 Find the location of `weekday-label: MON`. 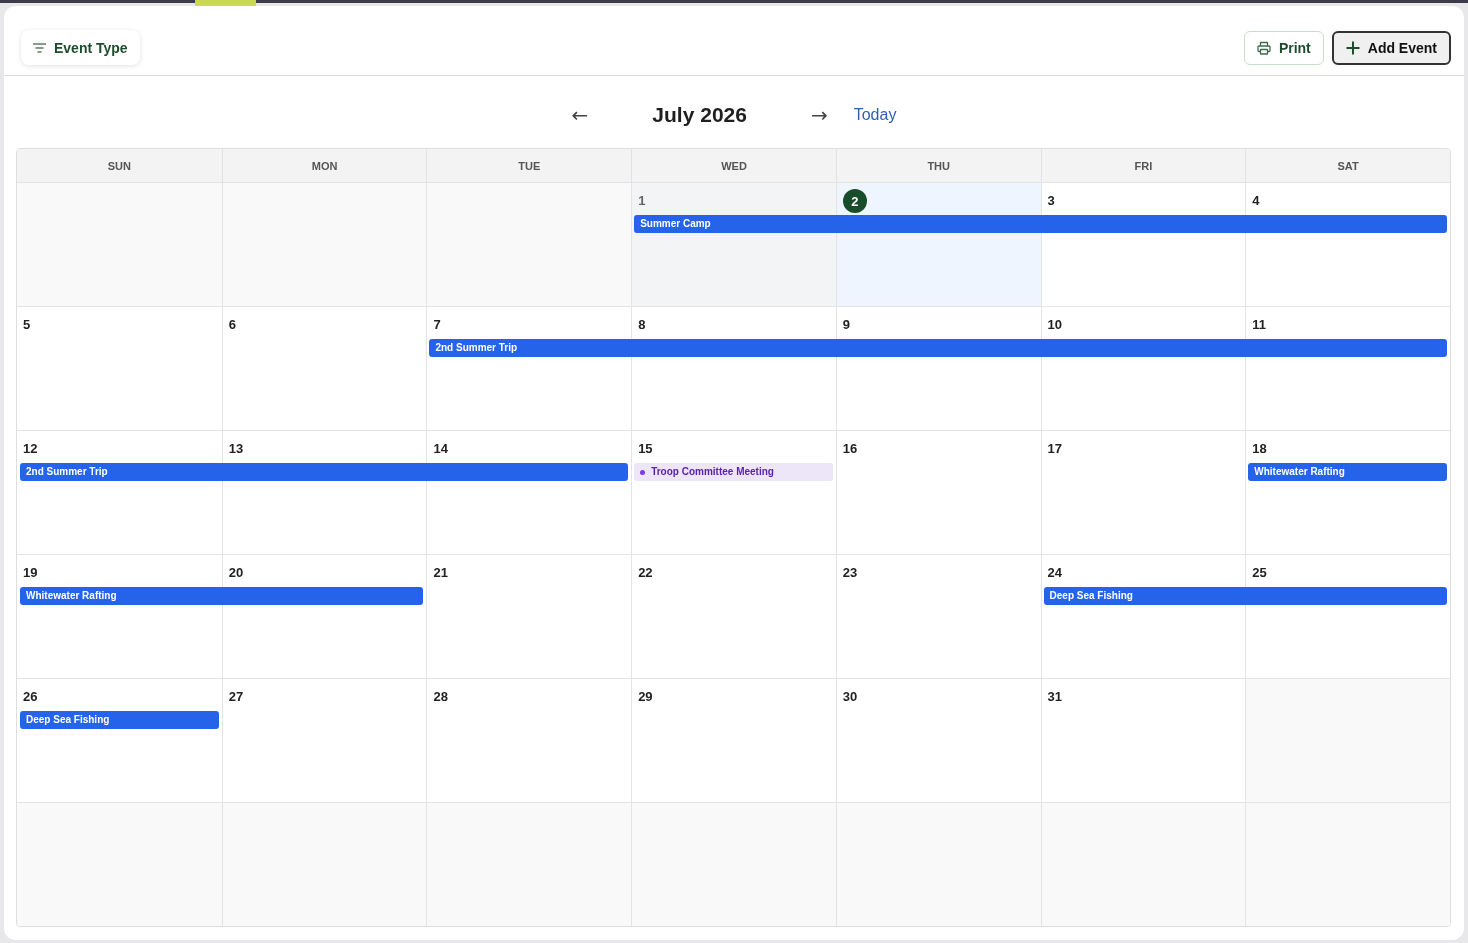

weekday-label: MON is located at coordinates (324, 165).